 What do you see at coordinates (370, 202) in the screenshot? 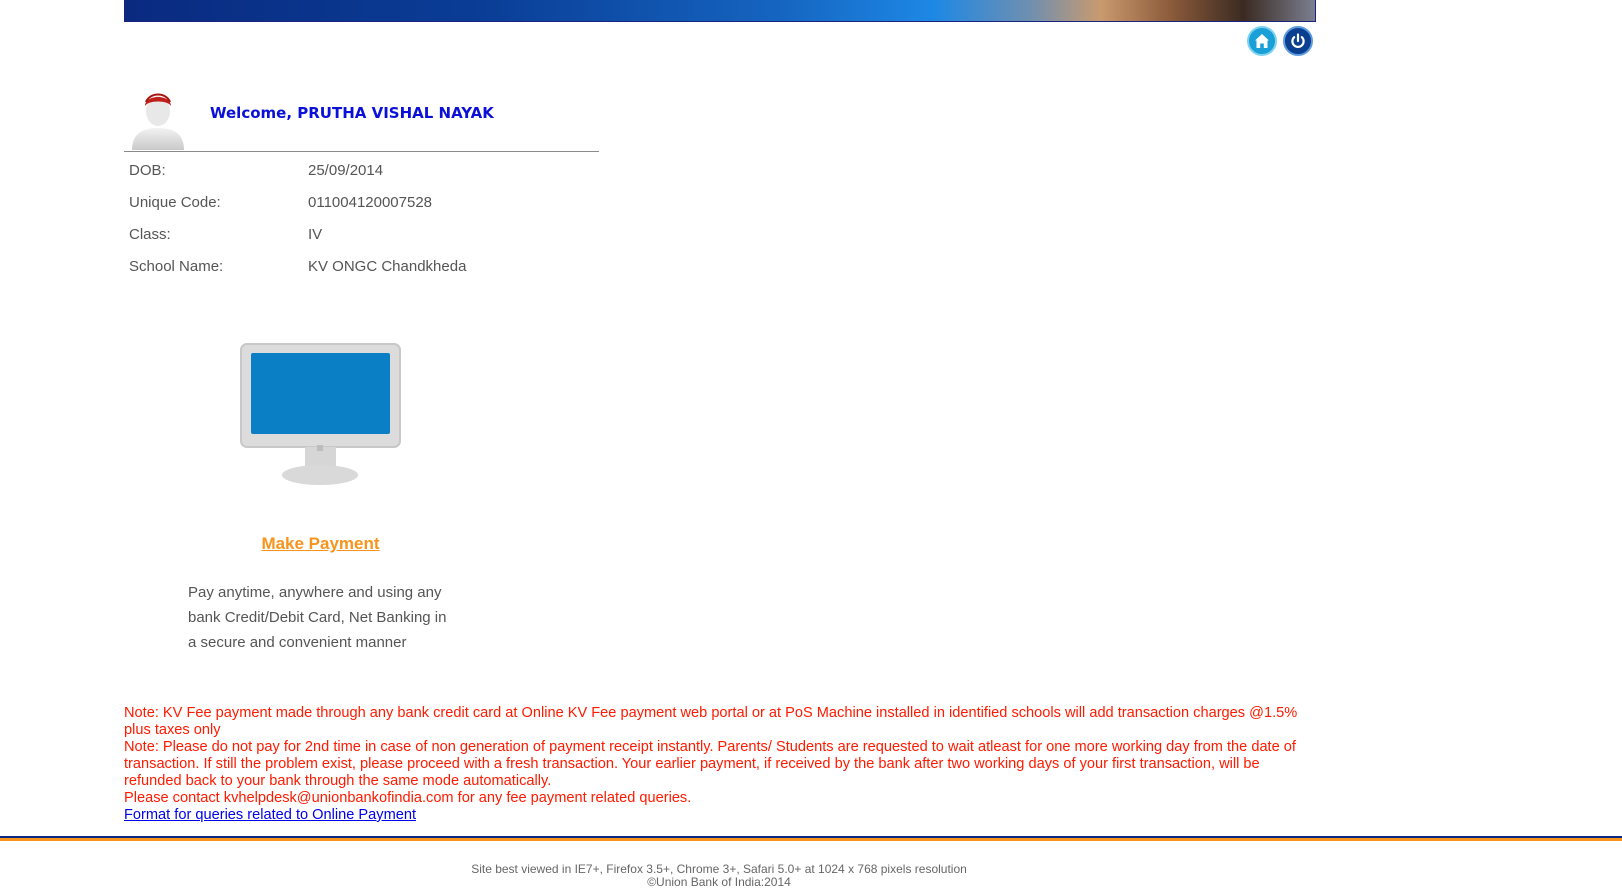
I see `info-value: 011004120007528` at bounding box center [370, 202].